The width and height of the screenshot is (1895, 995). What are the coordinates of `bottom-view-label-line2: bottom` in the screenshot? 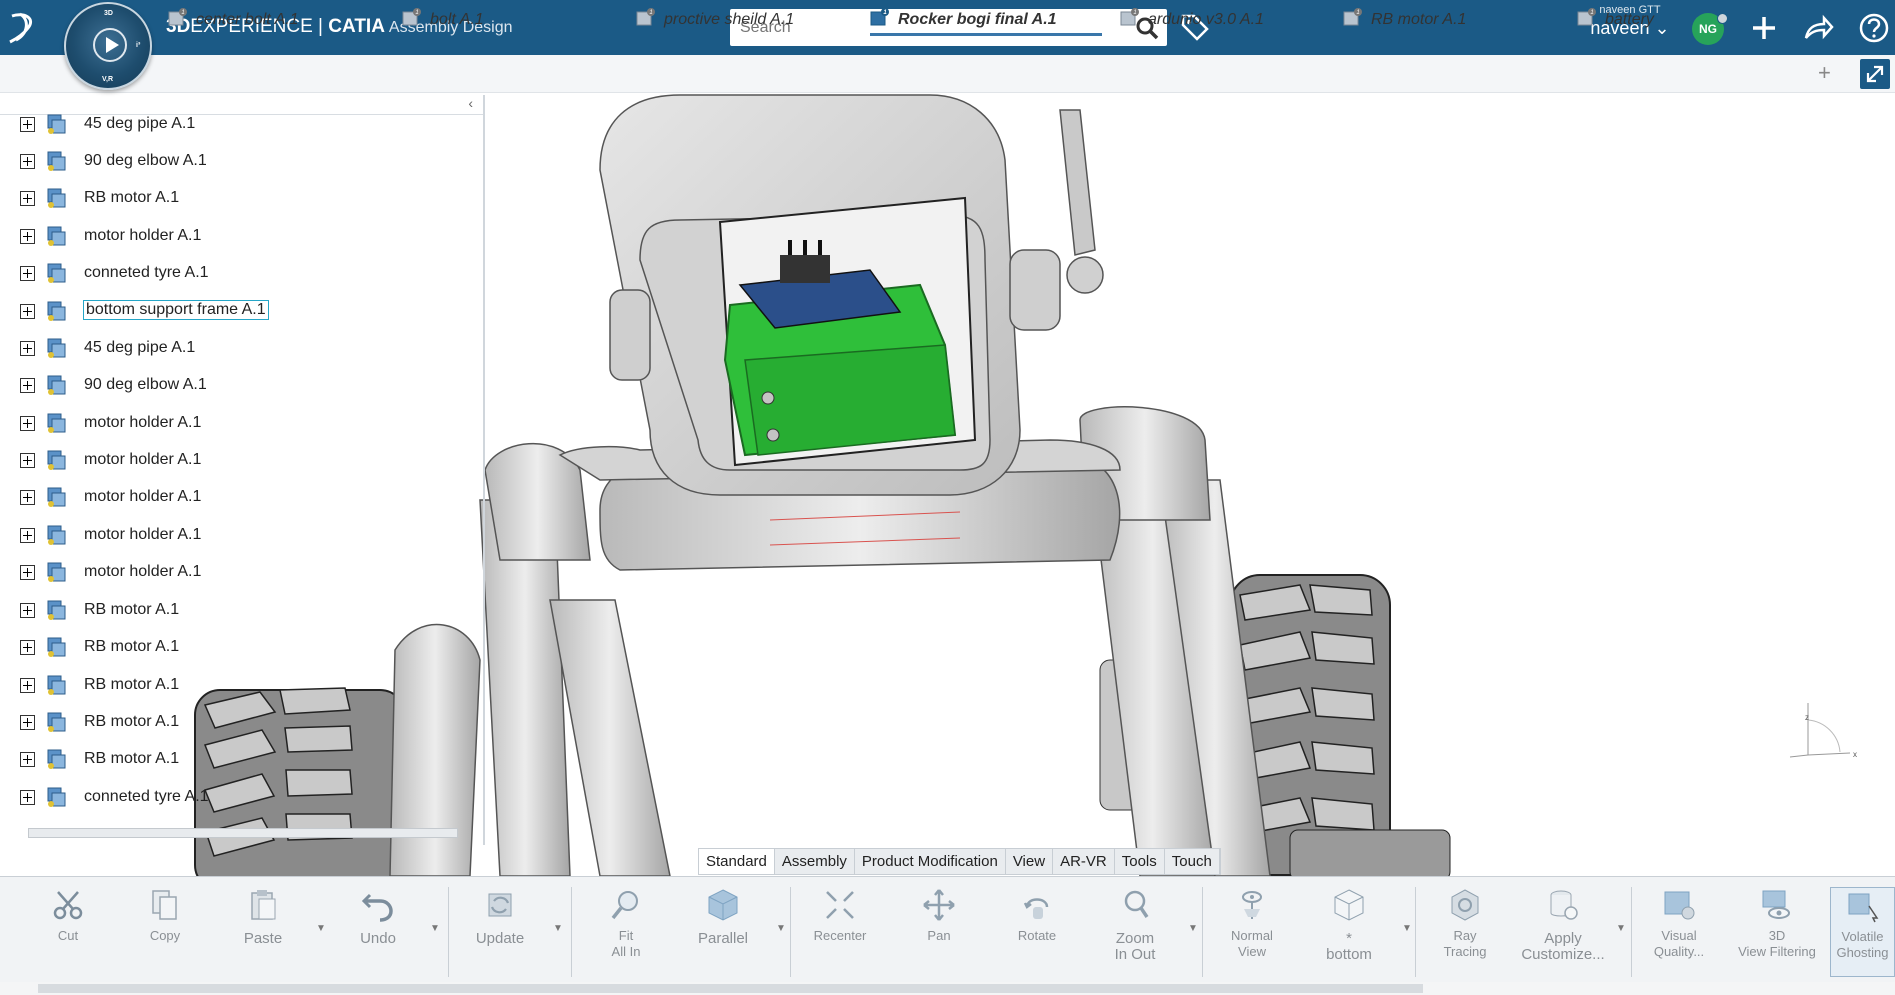 It's located at (1349, 954).